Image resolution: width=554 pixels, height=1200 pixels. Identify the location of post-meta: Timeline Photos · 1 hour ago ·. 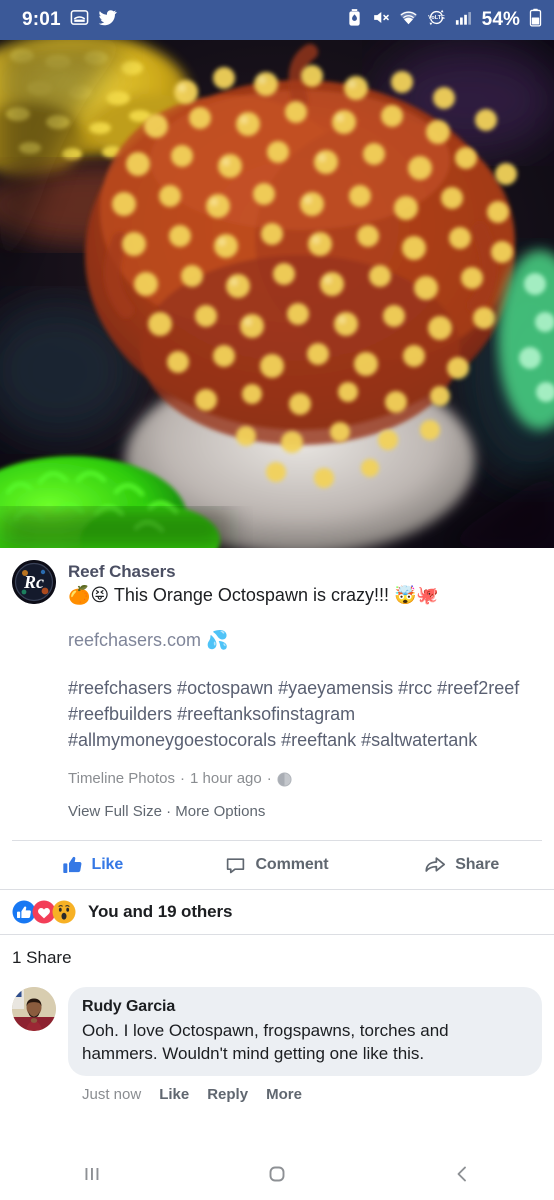
(277, 771).